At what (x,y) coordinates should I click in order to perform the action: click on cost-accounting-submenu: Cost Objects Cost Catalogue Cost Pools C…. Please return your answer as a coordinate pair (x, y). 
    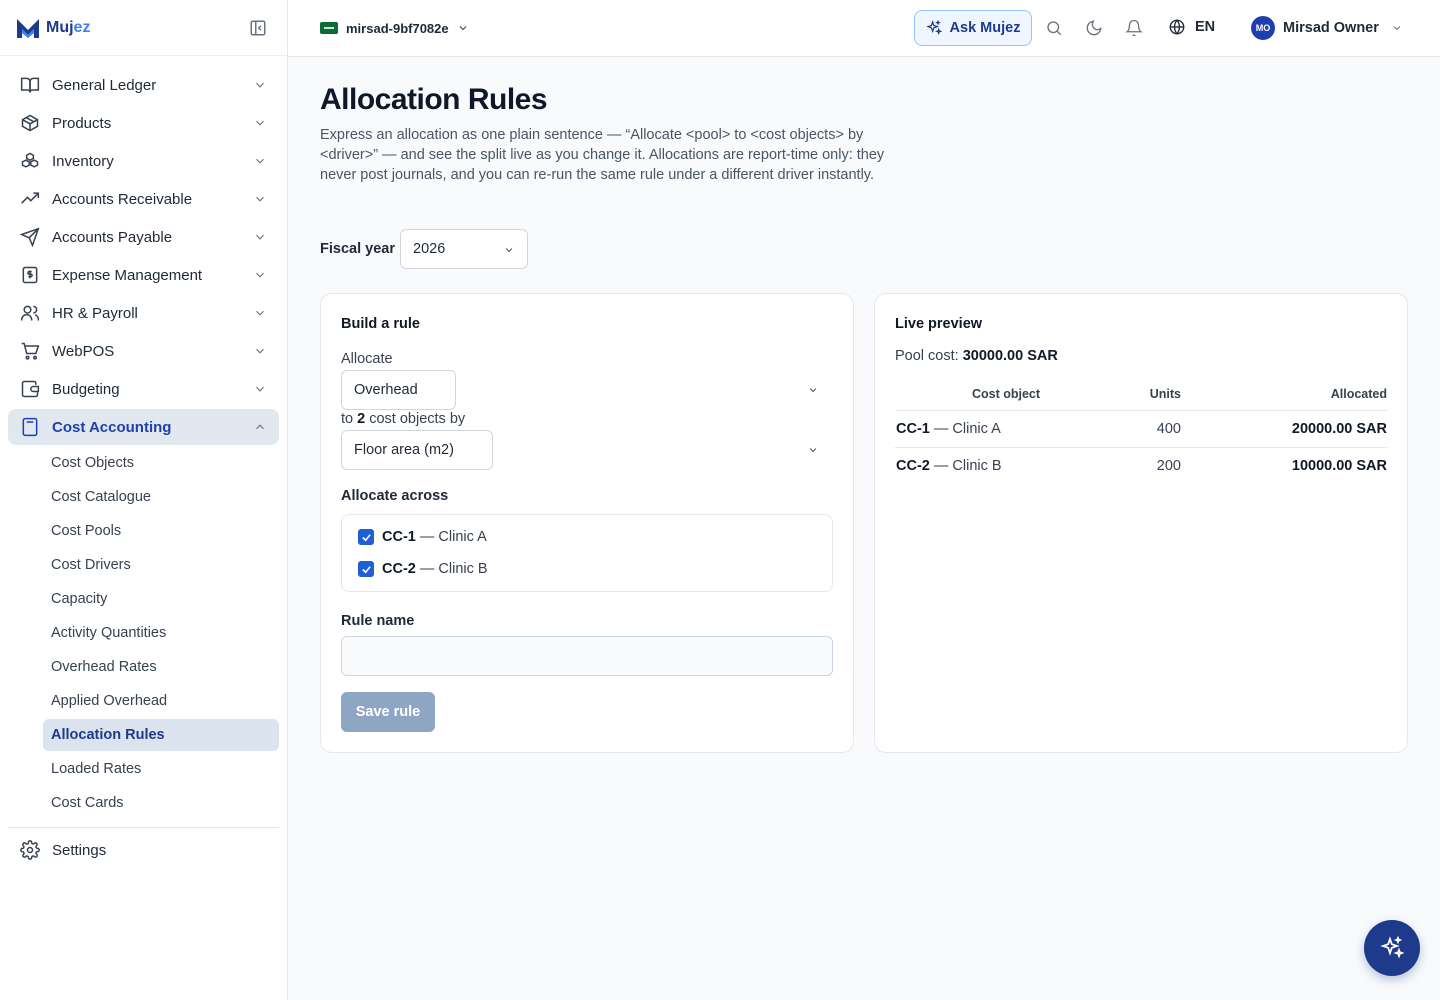
    Looking at the image, I should click on (143, 633).